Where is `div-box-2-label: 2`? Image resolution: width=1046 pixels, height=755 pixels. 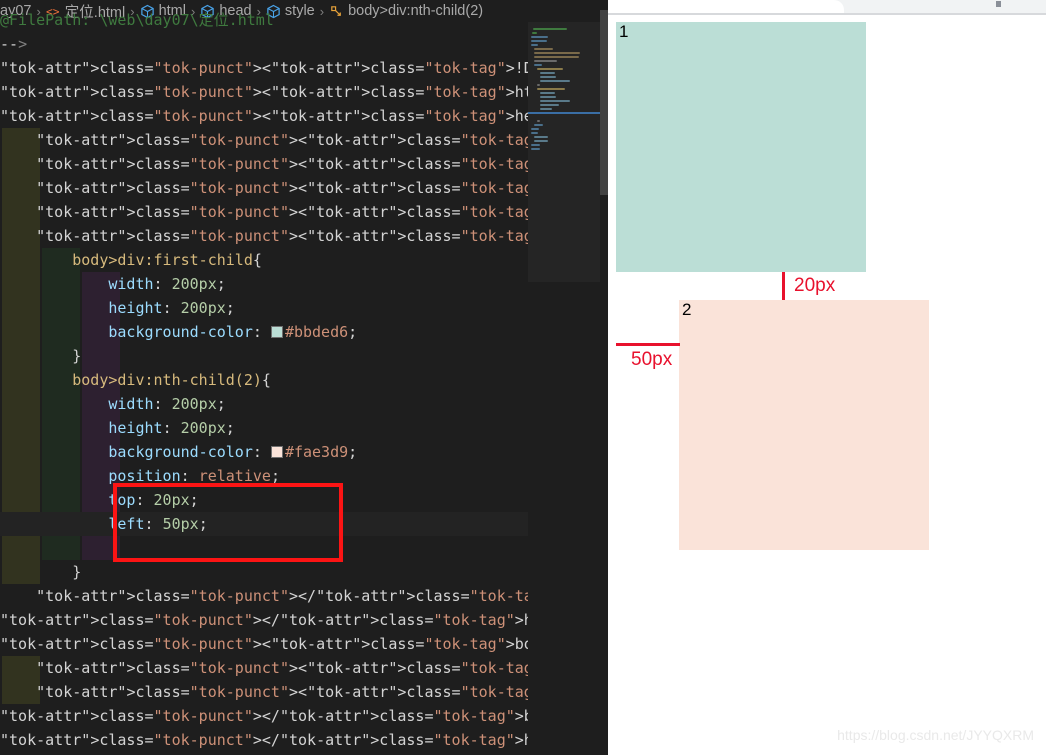
div-box-2-label: 2 is located at coordinates (687, 309).